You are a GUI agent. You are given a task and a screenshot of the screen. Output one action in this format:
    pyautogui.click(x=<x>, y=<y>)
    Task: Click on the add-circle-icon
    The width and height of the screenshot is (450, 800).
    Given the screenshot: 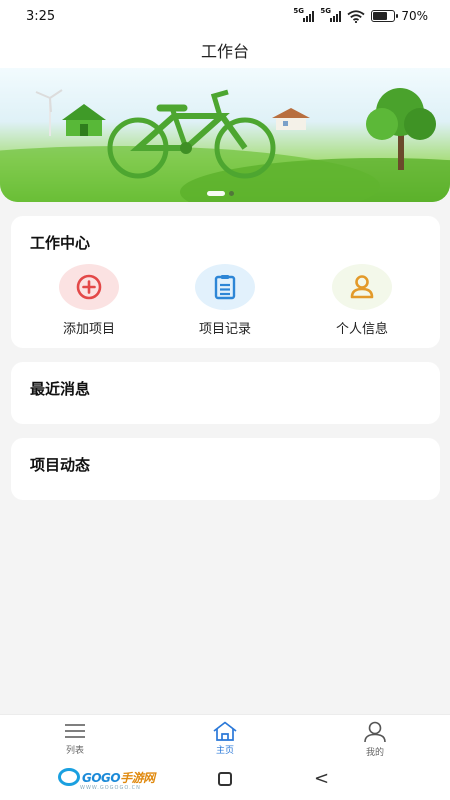 What is the action you would take?
    pyautogui.click(x=89, y=287)
    